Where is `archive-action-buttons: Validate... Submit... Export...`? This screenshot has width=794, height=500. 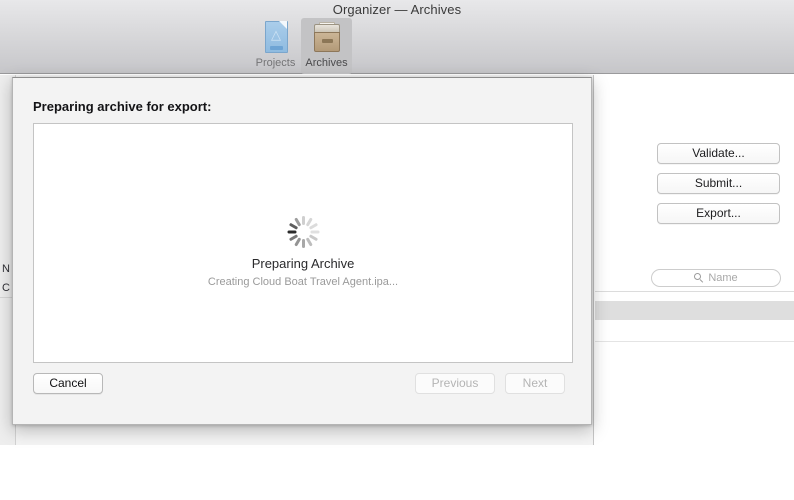
archive-action-buttons: Validate... Submit... Export... is located at coordinates (718, 183).